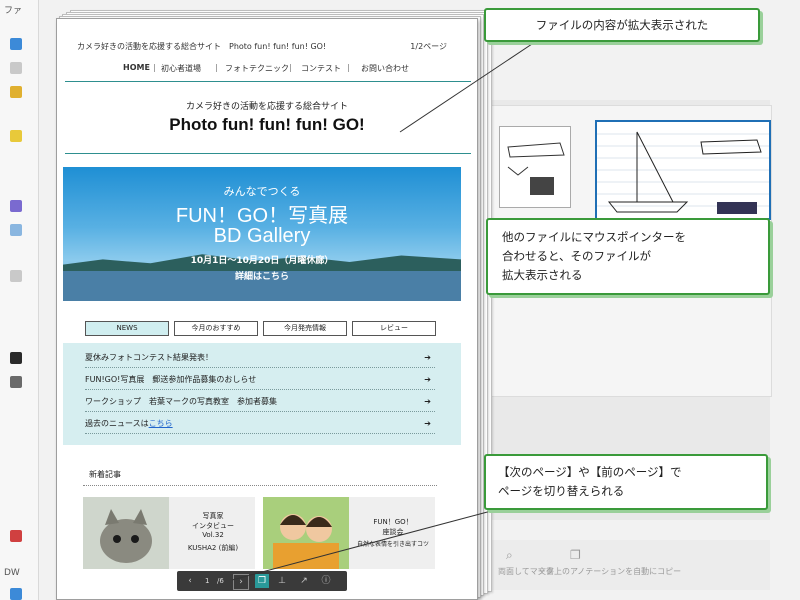 The width and height of the screenshot is (800, 600). Describe the element at coordinates (207, 581) in the screenshot. I see `current-page: 1` at that location.